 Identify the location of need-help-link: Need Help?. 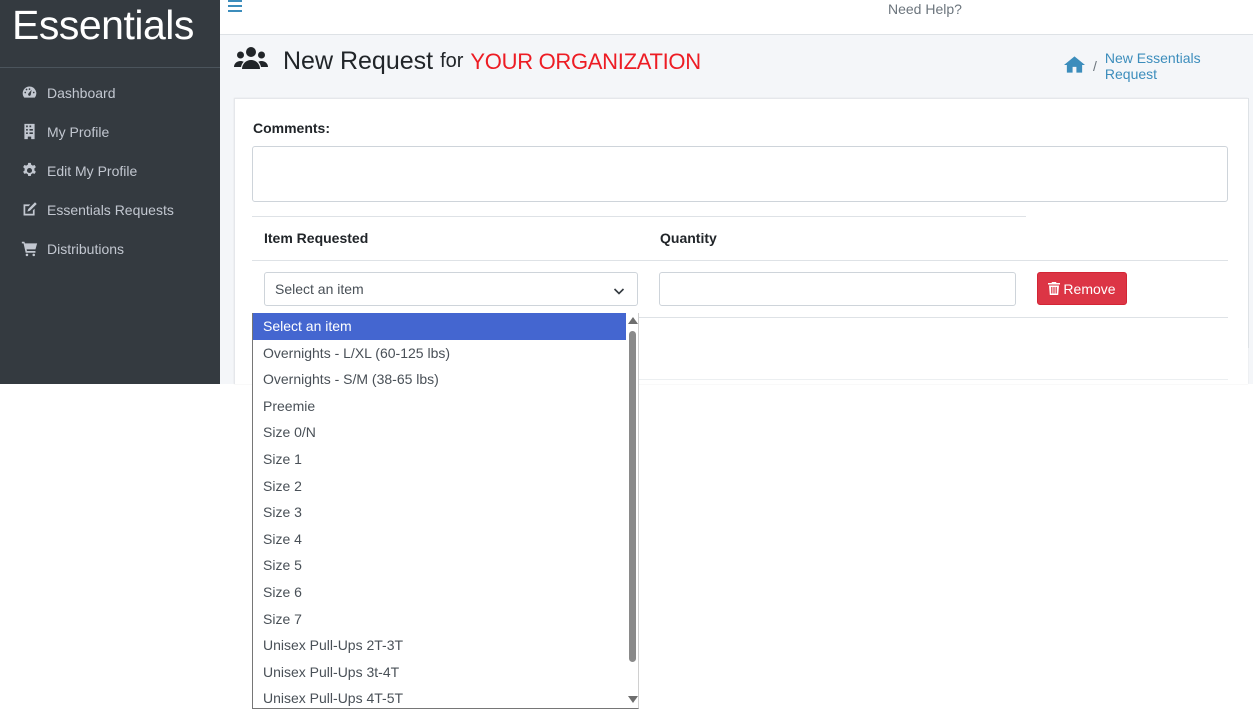
(925, 9).